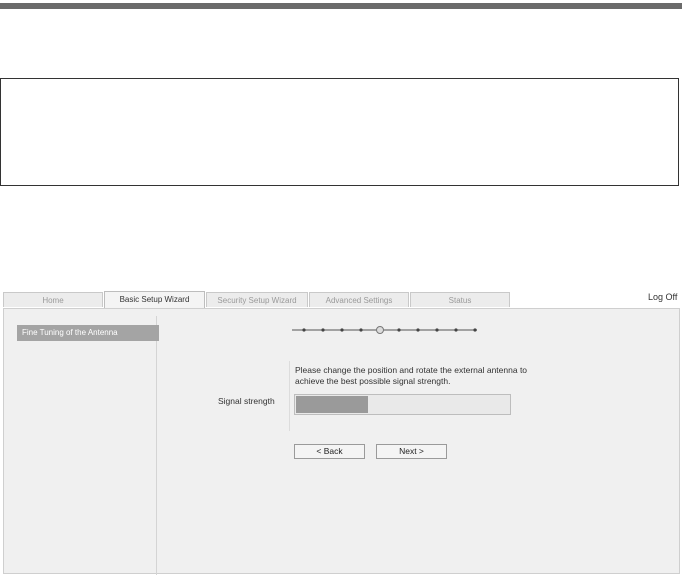 The height and width of the screenshot is (579, 682). Describe the element at coordinates (53, 299) in the screenshot. I see `tab-home: Home` at that location.